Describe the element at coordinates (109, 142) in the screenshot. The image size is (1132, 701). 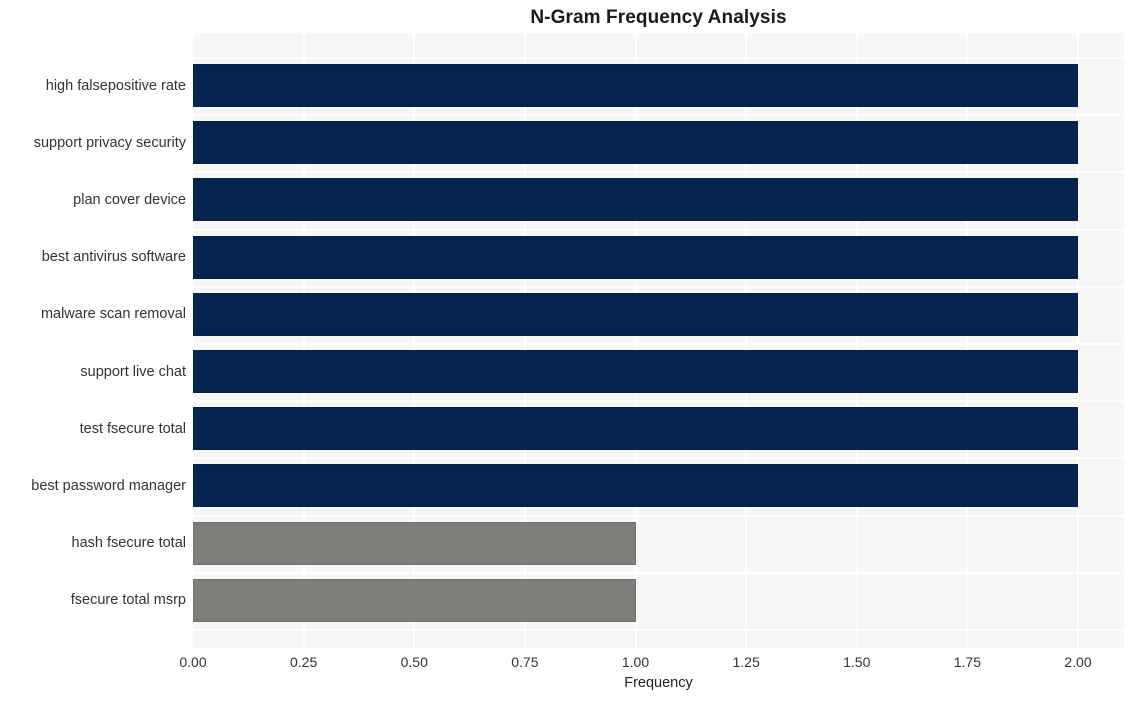
I see `y-tick-label: support privacy security` at that location.